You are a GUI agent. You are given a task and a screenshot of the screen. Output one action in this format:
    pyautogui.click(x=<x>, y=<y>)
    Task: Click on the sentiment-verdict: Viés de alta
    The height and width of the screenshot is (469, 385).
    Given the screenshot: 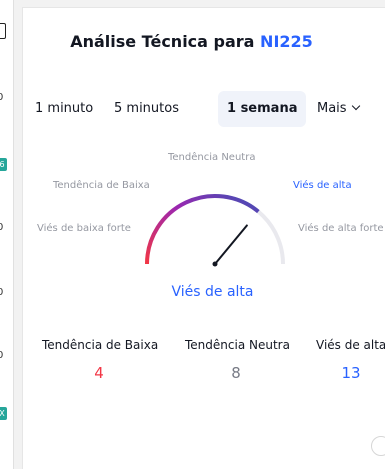 What is the action you would take?
    pyautogui.click(x=212, y=292)
    